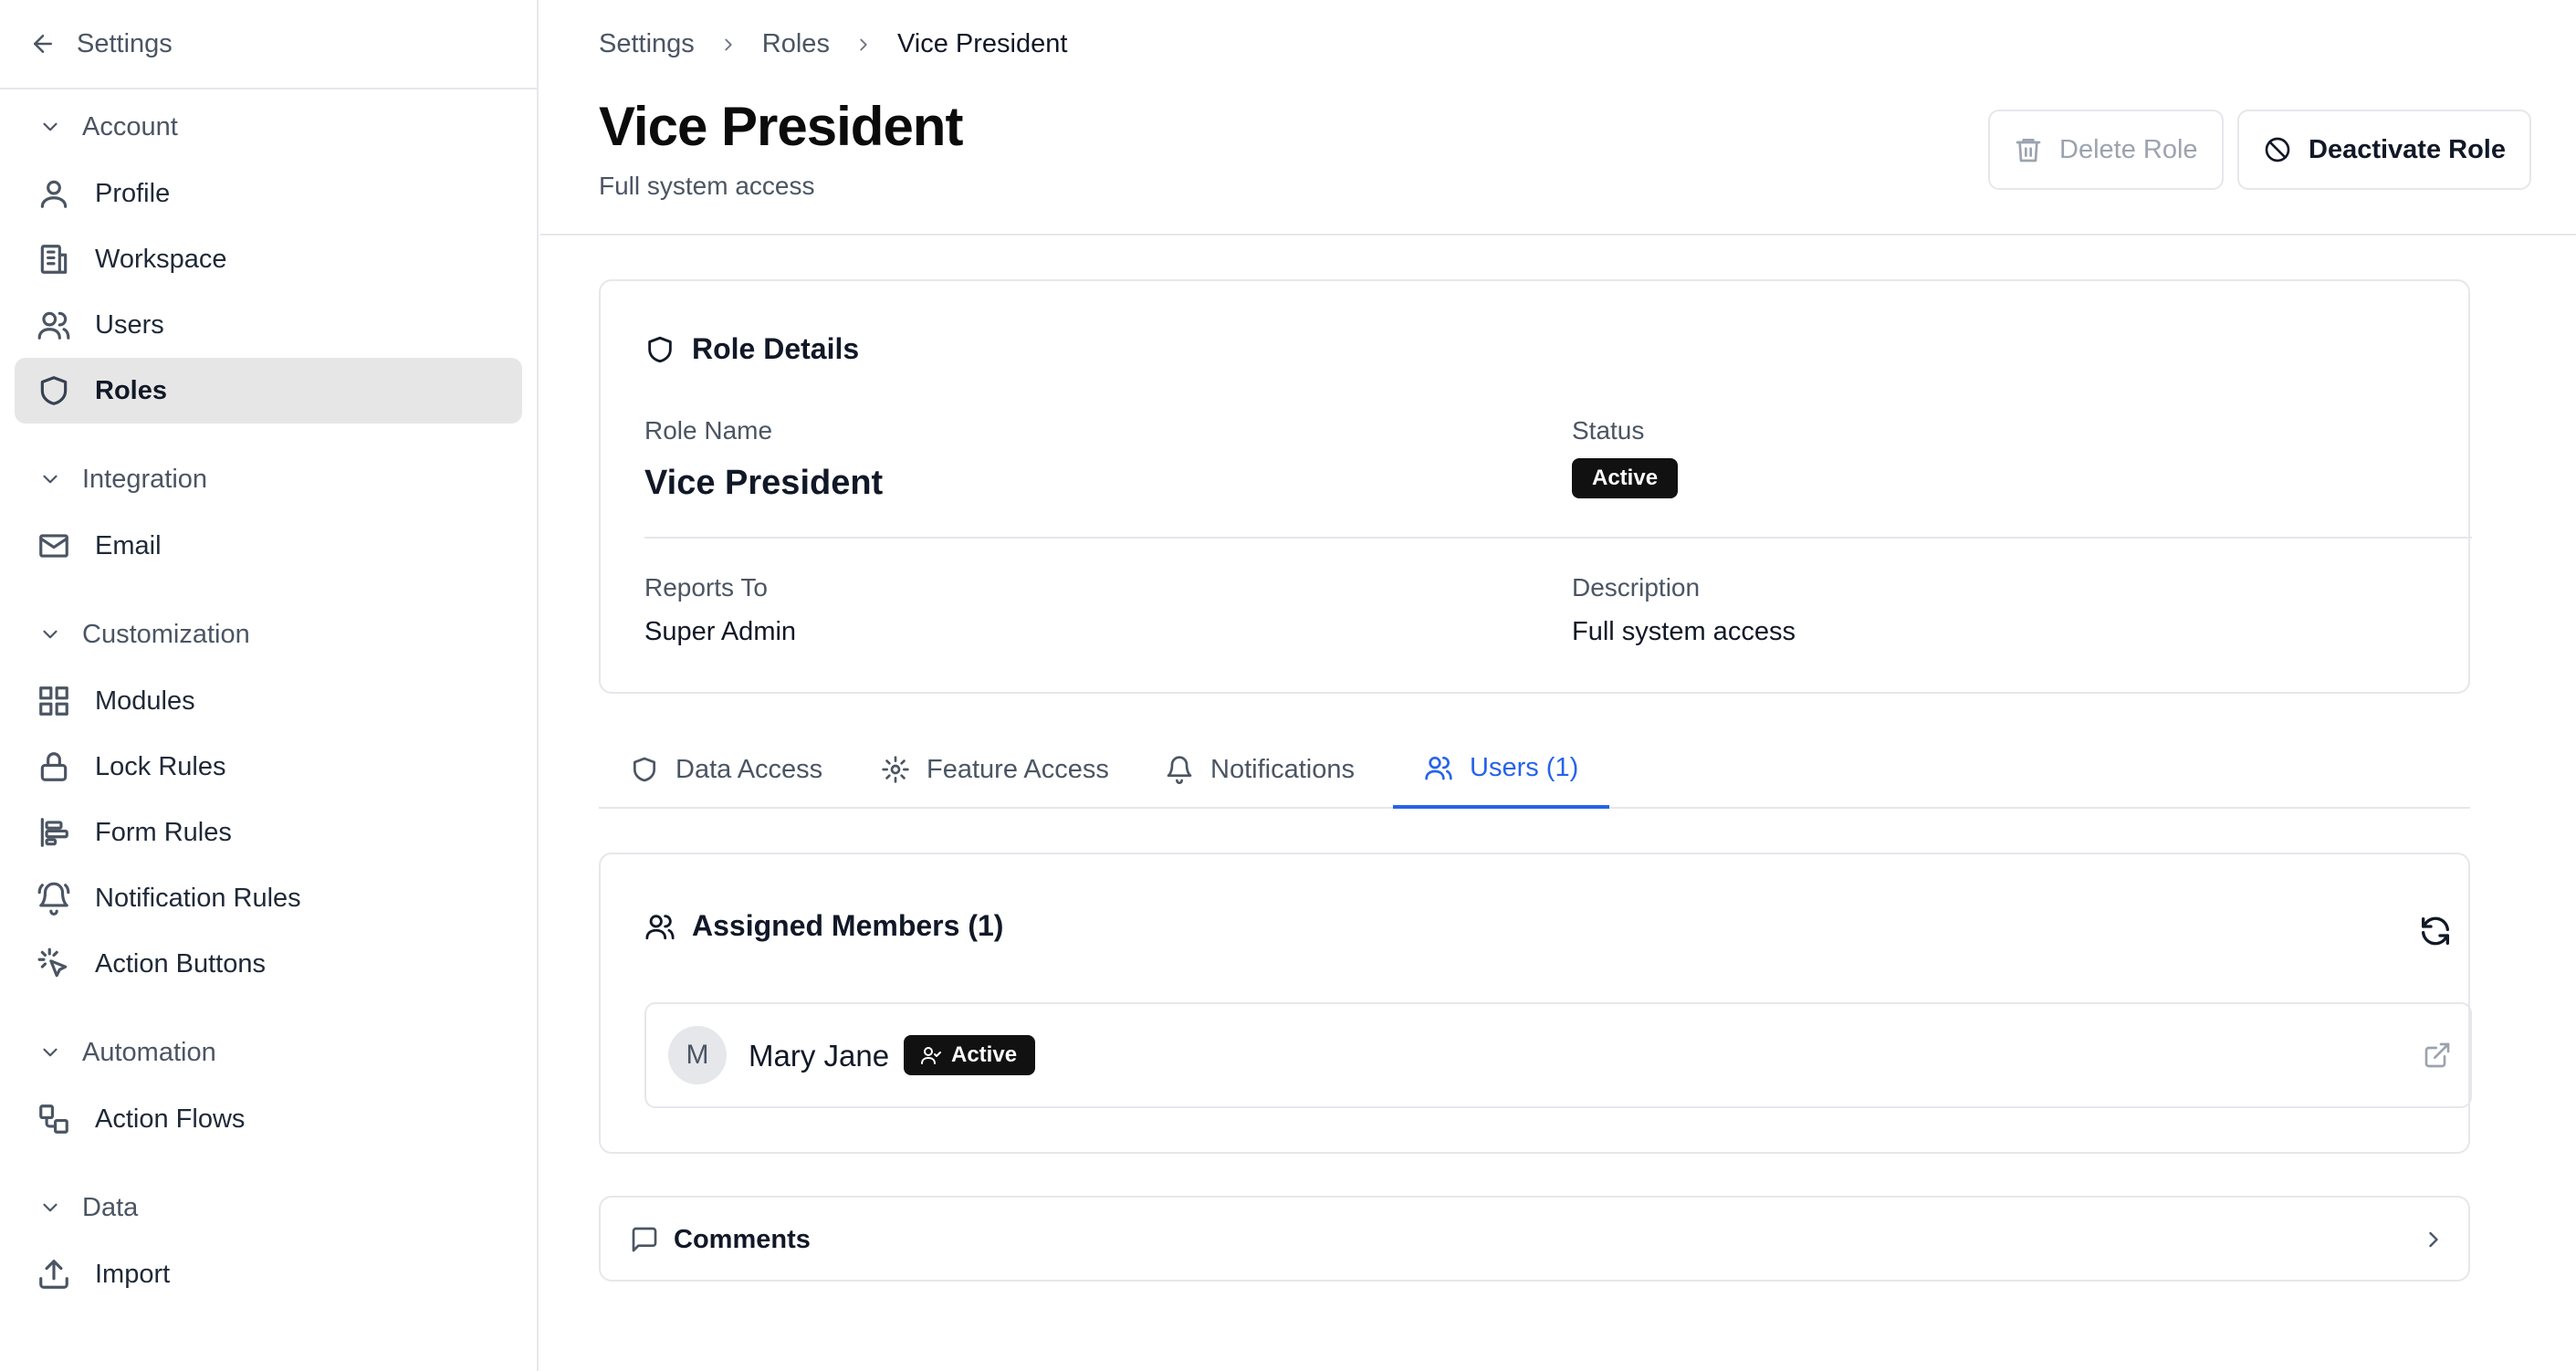 The image size is (2576, 1371). I want to click on sidebar-item-label: Form Rules, so click(163, 832).